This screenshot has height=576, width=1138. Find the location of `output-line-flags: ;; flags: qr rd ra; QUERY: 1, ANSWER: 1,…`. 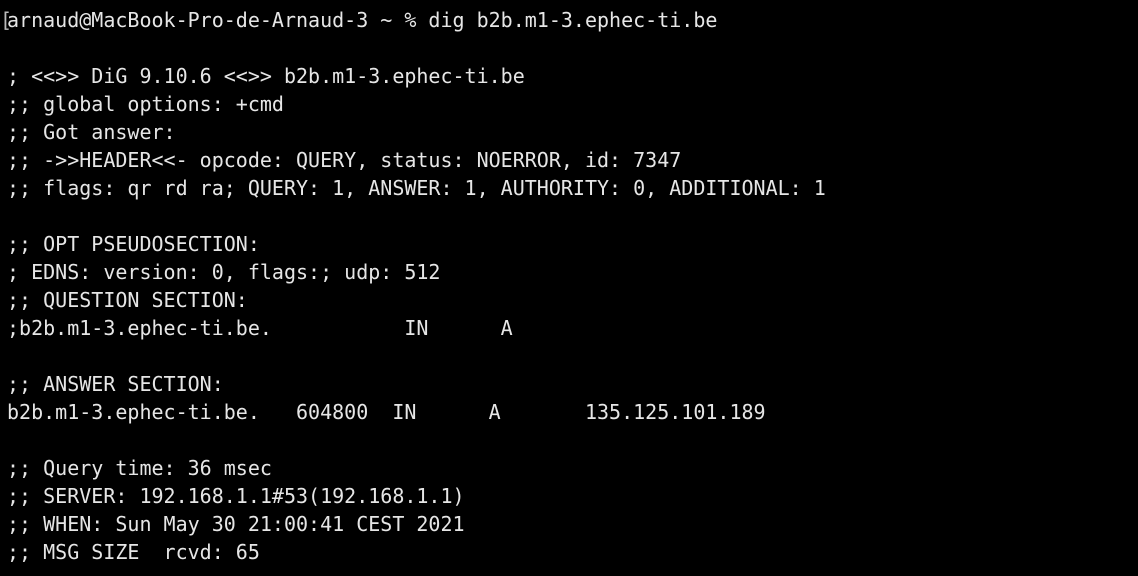

output-line-flags: ;; flags: qr rd ra; QUERY: 1, ANSWER: 1,… is located at coordinates (416, 188).